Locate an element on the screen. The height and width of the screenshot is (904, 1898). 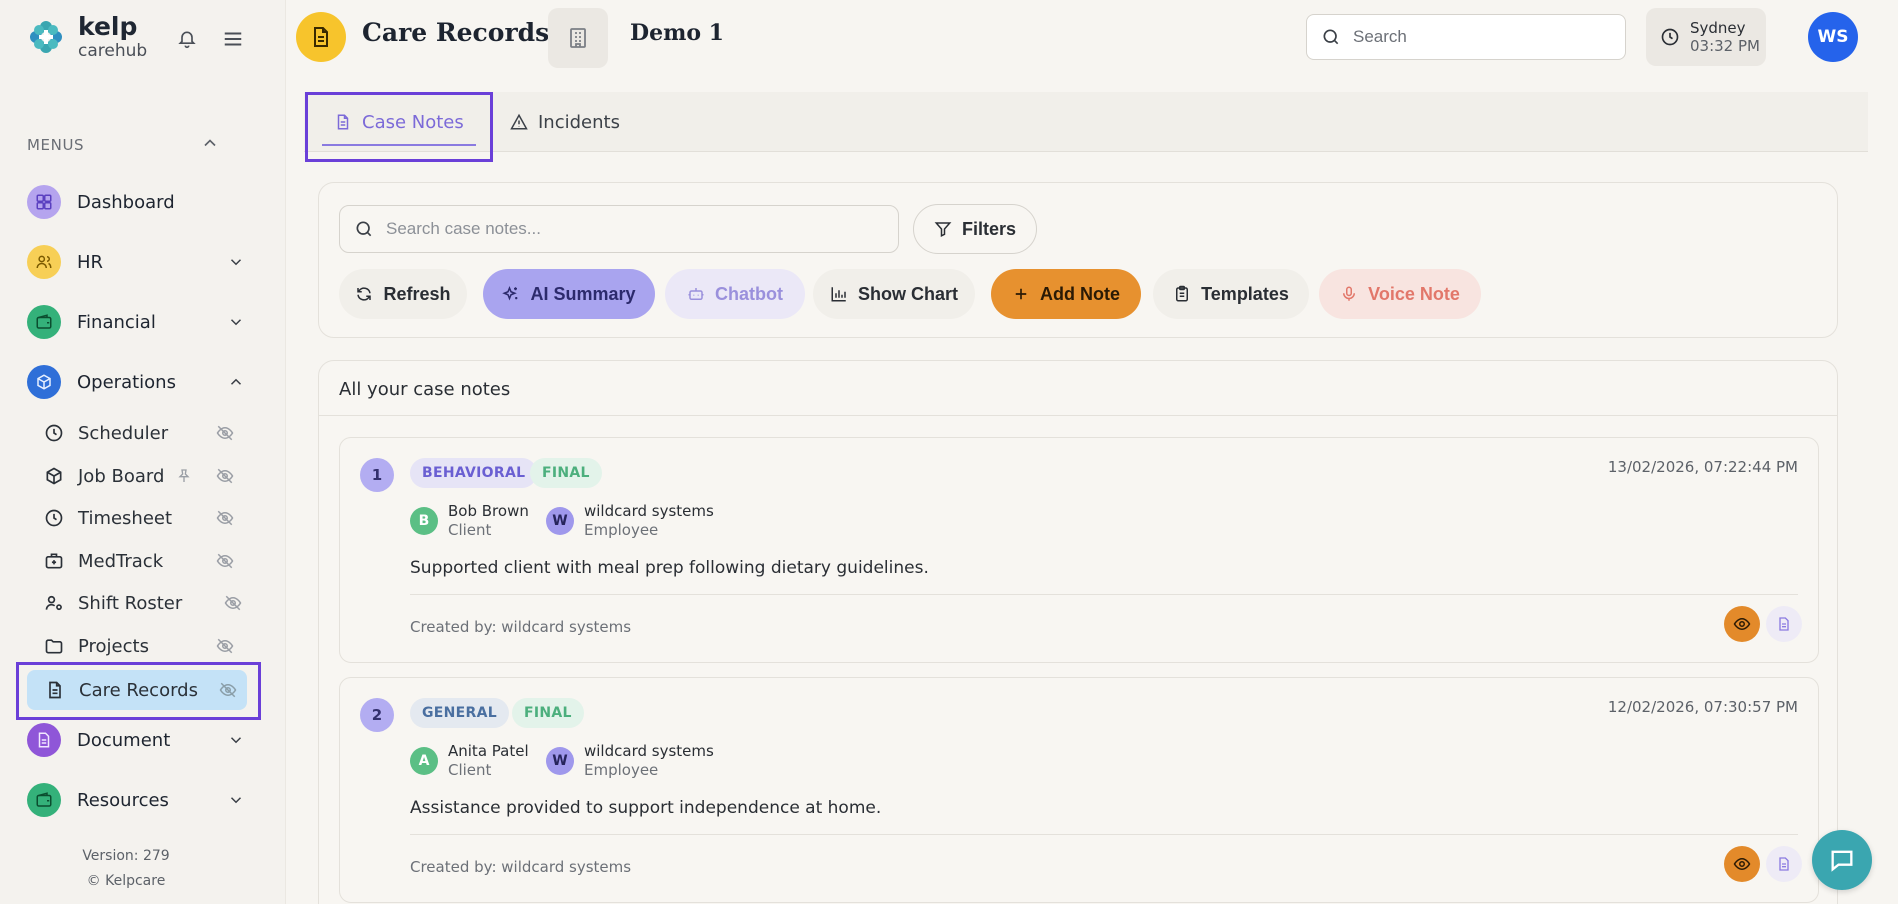
chatbot-button: Chatbot is located at coordinates (735, 294).